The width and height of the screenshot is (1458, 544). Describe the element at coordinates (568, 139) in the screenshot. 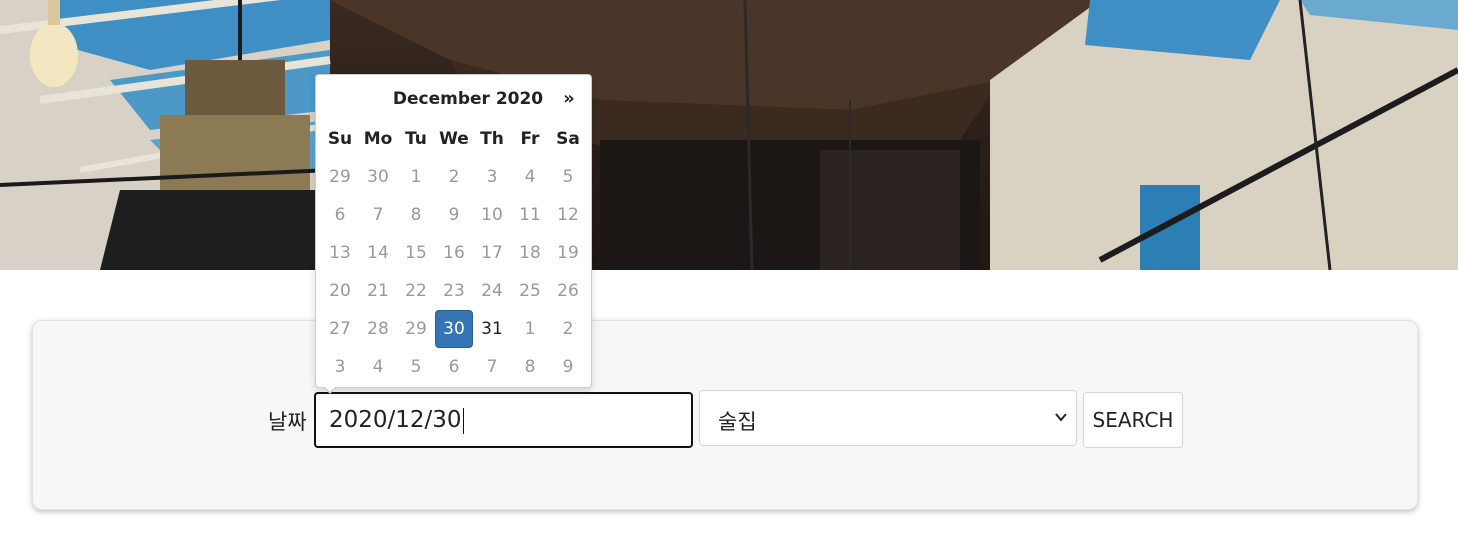

I see `weekday-header: Sa` at that location.